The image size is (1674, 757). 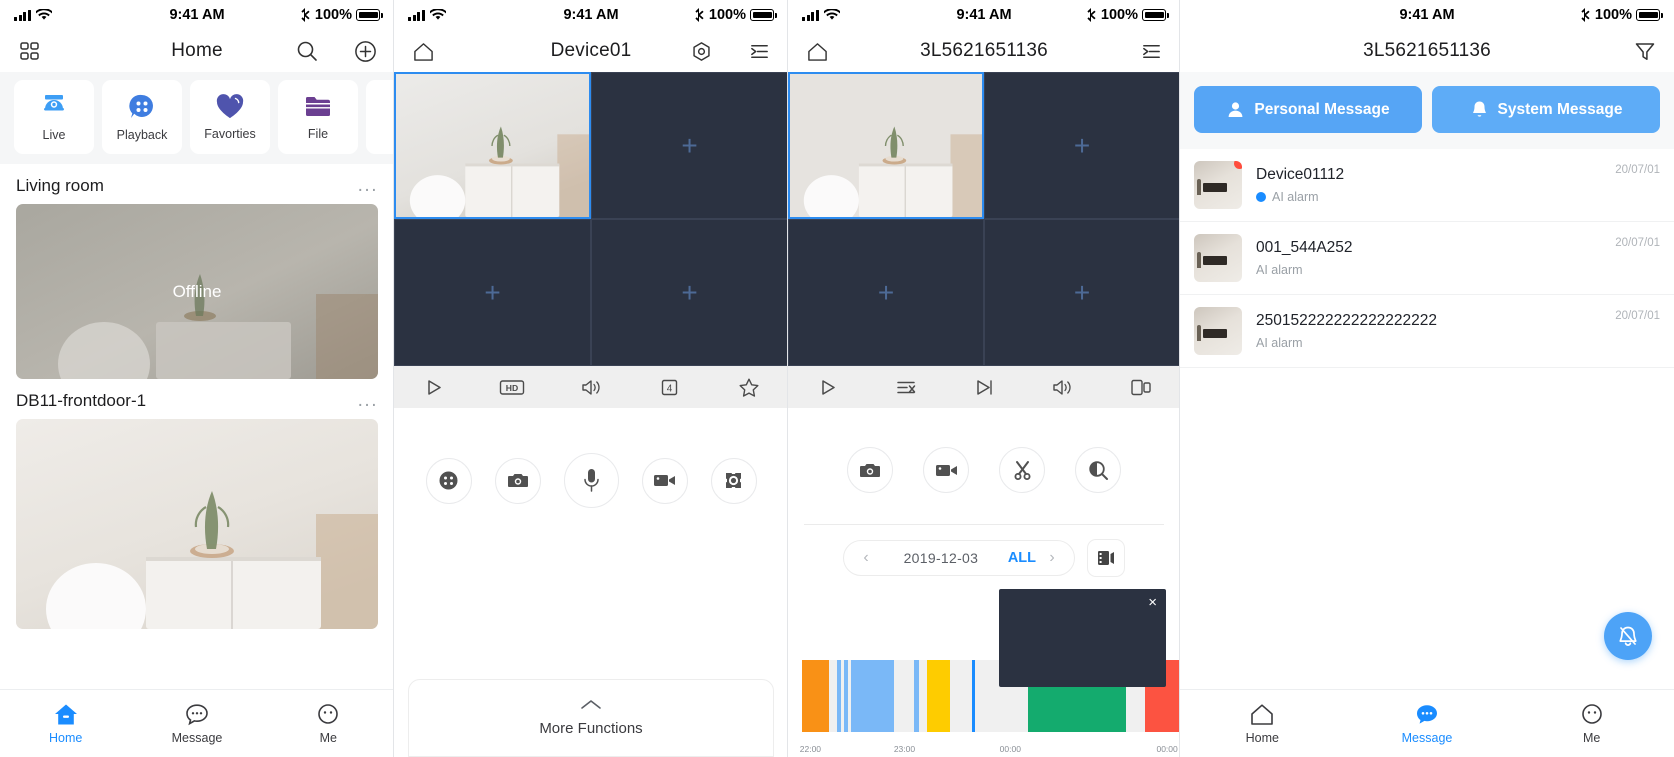 I want to click on bell-icon, so click(x=1479, y=109).